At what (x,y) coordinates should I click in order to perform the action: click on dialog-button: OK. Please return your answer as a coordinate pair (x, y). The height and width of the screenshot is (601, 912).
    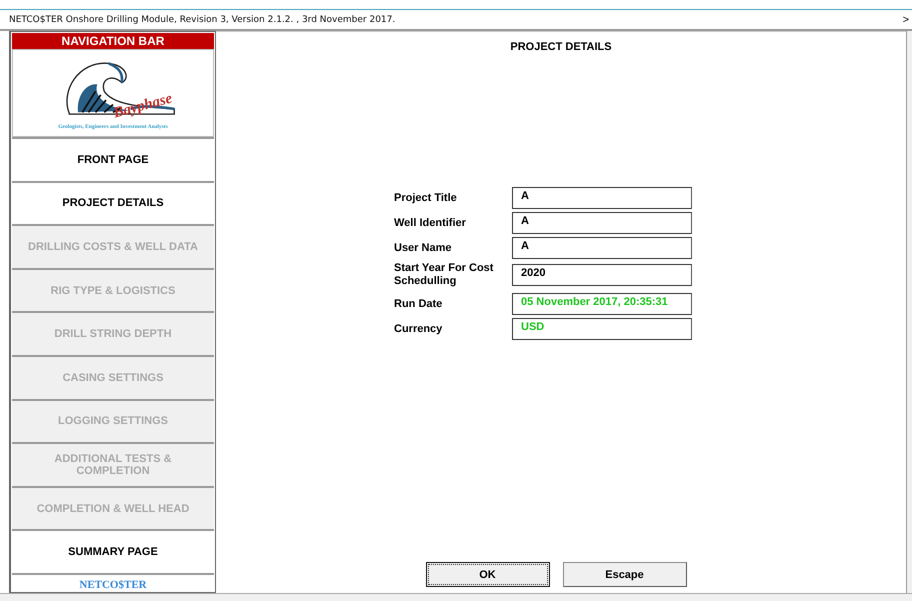
    Looking at the image, I should click on (488, 574).